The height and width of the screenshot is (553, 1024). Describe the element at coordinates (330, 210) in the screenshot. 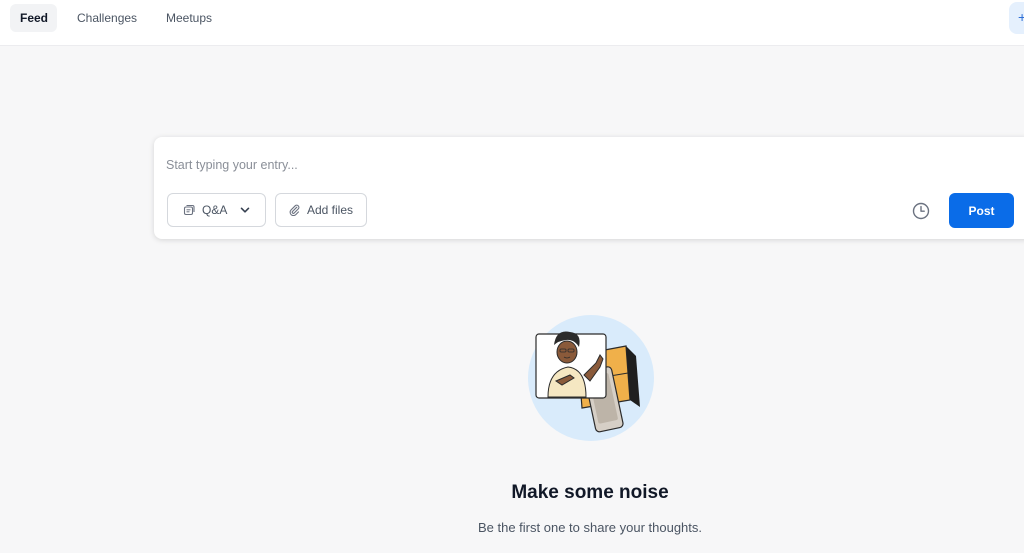

I see `add-files-label: Add files` at that location.